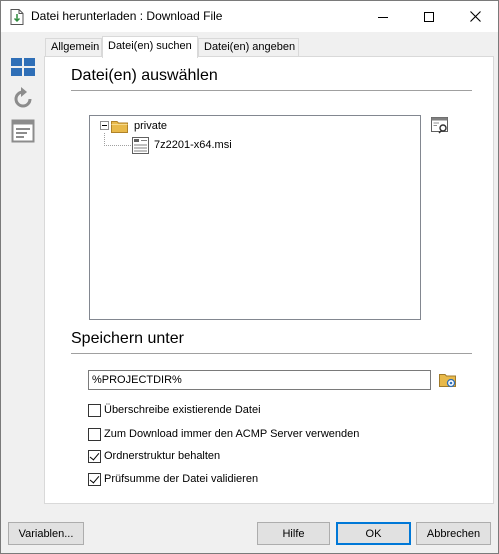 This screenshot has width=499, height=554. I want to click on tree-collapse-toggle, so click(104, 125).